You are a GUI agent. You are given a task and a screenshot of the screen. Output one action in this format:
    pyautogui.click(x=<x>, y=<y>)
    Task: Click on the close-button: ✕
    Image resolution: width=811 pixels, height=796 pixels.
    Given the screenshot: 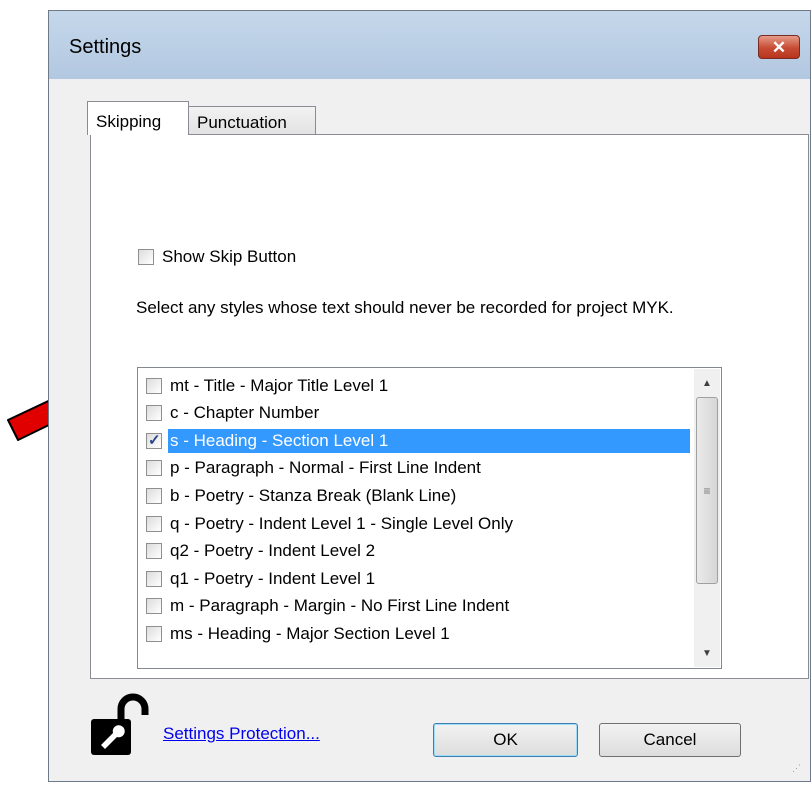 What is the action you would take?
    pyautogui.click(x=779, y=47)
    